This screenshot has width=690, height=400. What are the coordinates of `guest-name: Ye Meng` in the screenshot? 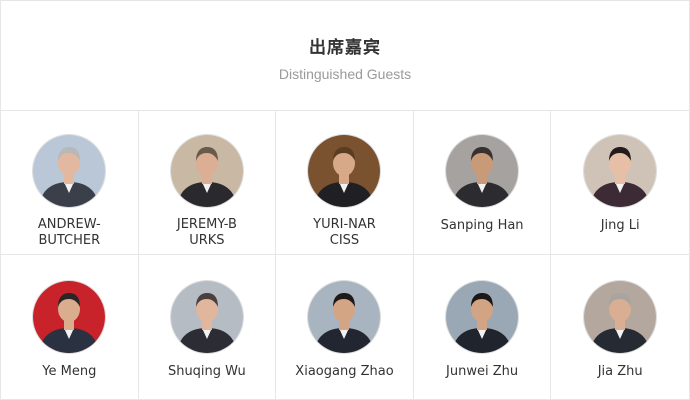 It's located at (69, 371).